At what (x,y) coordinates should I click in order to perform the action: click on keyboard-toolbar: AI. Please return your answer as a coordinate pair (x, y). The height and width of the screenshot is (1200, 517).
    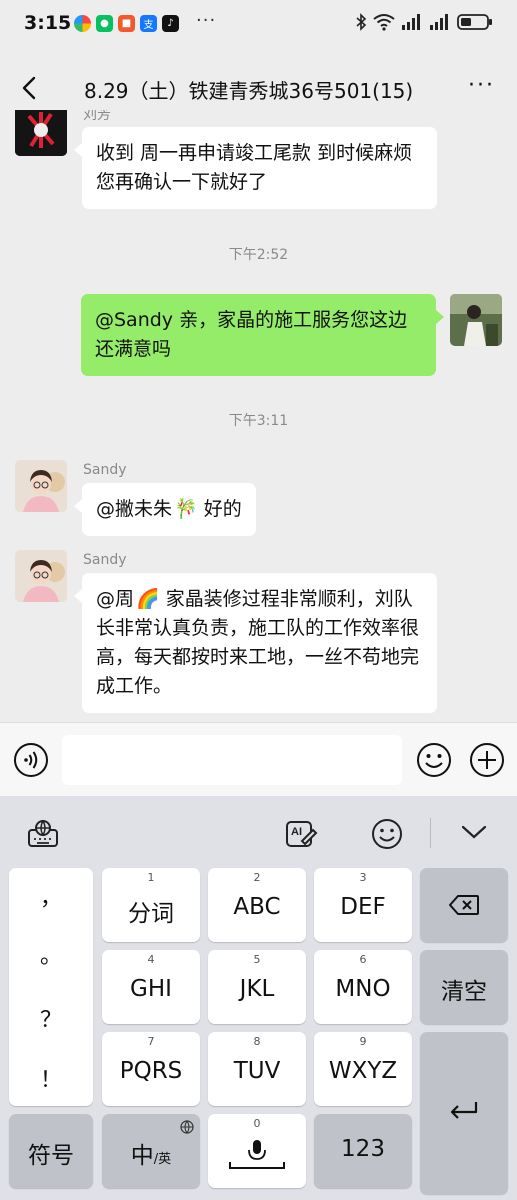
    Looking at the image, I should click on (258, 832).